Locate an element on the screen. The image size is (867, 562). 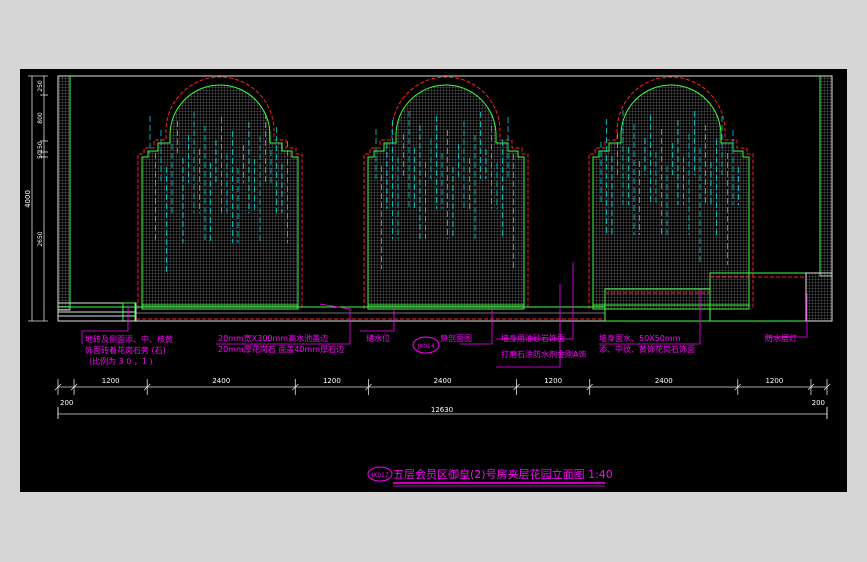
note-6: 储水位 is located at coordinates (378, 338).